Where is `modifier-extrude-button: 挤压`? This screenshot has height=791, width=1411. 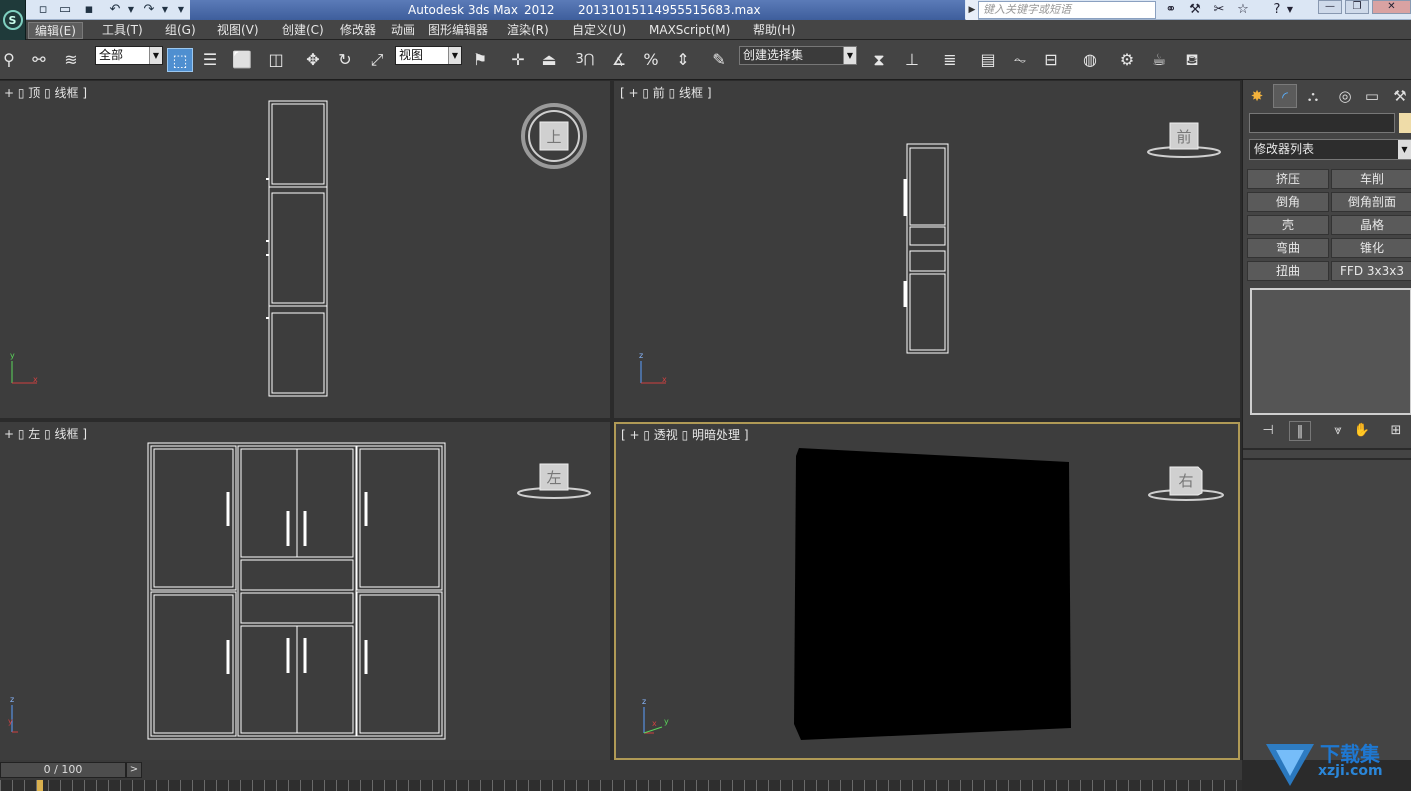
modifier-extrude-button: 挤压 is located at coordinates (1288, 179).